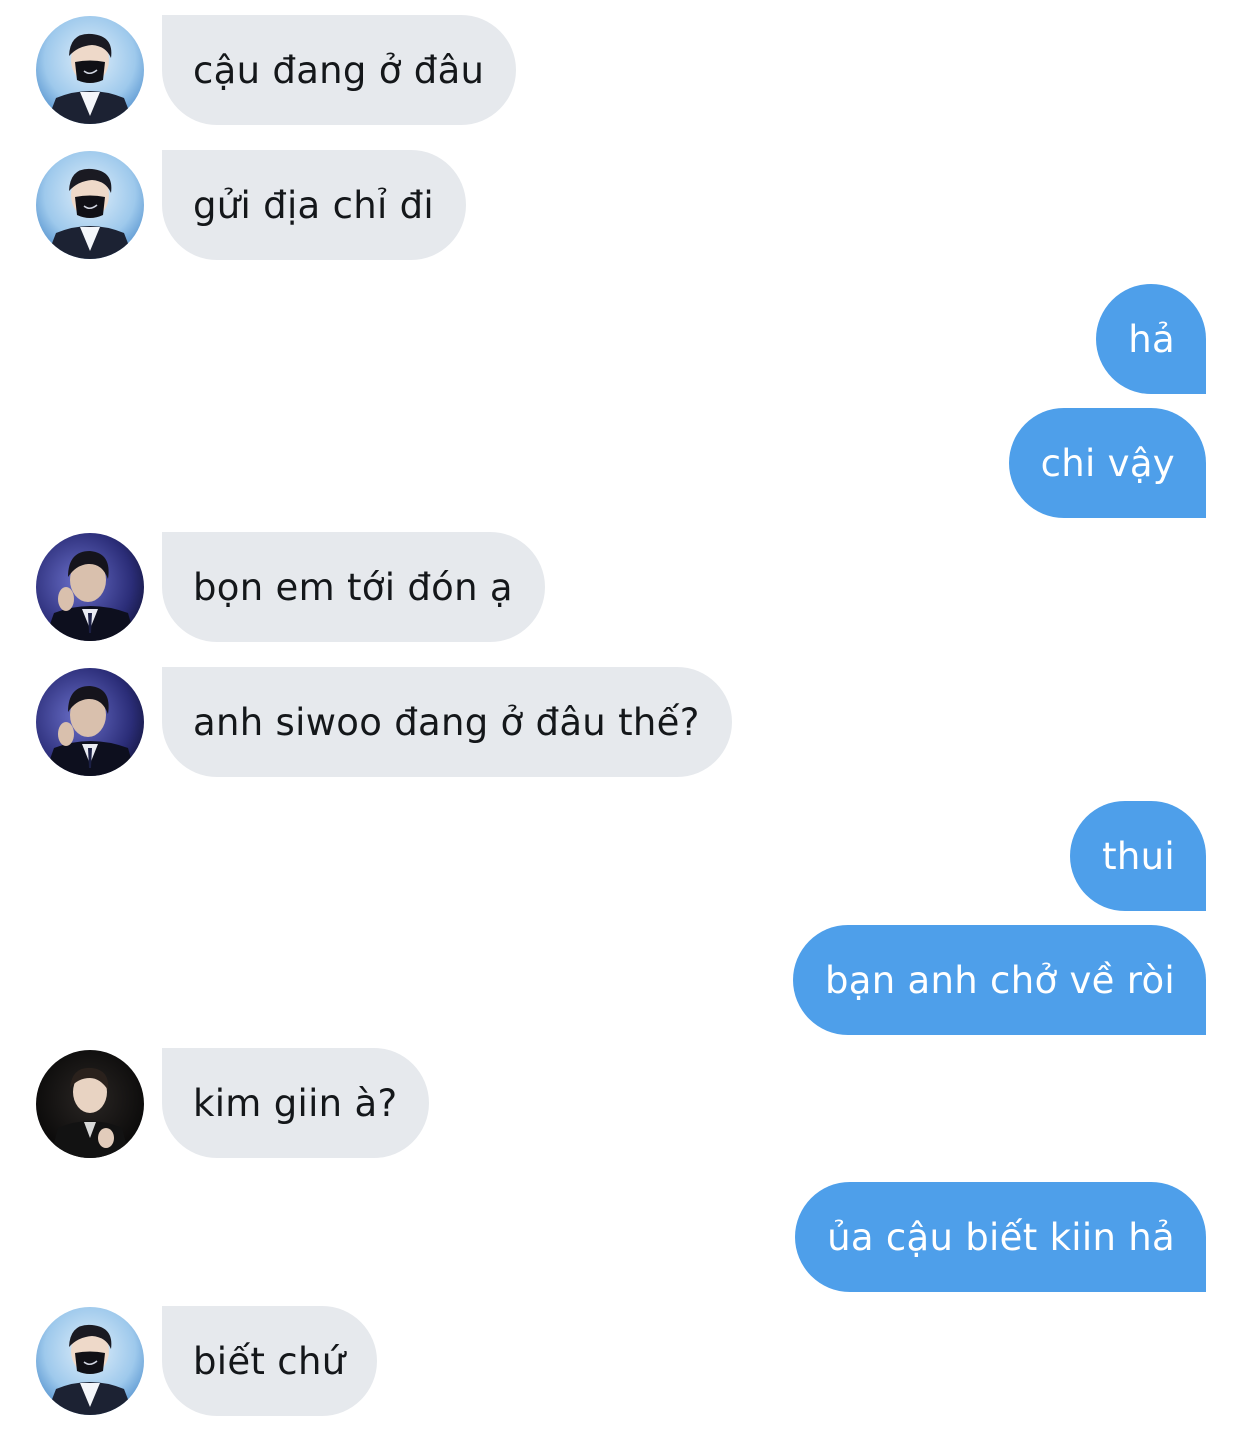  I want to click on message-bubble-outgoing: ủa cậu biết kiin hả, so click(1000, 1237).